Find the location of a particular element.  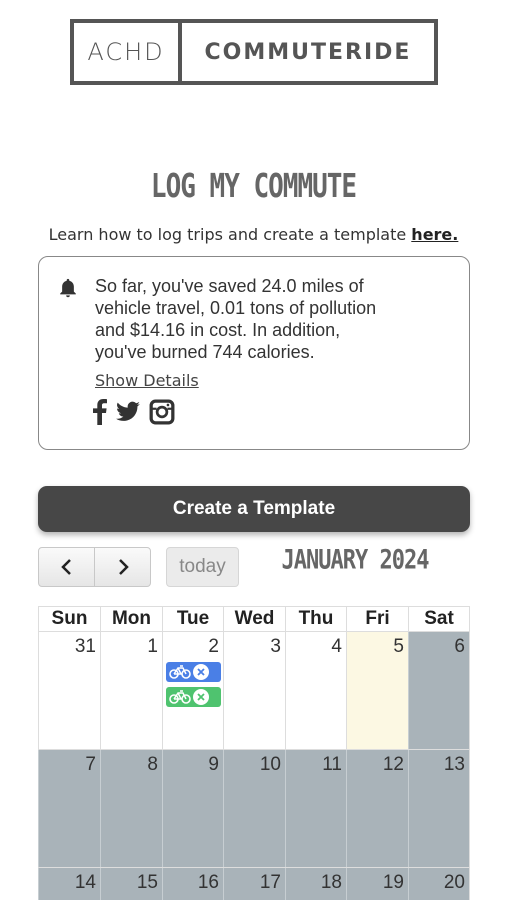

day-number: 31 is located at coordinates (85, 646).